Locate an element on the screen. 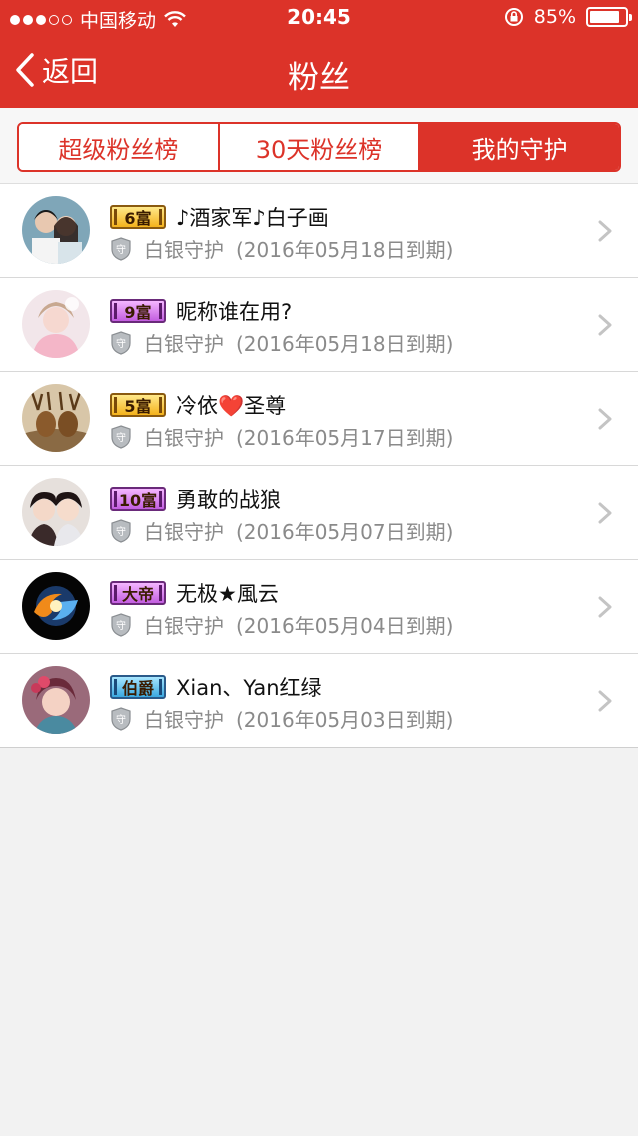 Image resolution: width=638 pixels, height=1136 pixels. fan-nickname: ♪酒家军♪白子画 is located at coordinates (252, 218).